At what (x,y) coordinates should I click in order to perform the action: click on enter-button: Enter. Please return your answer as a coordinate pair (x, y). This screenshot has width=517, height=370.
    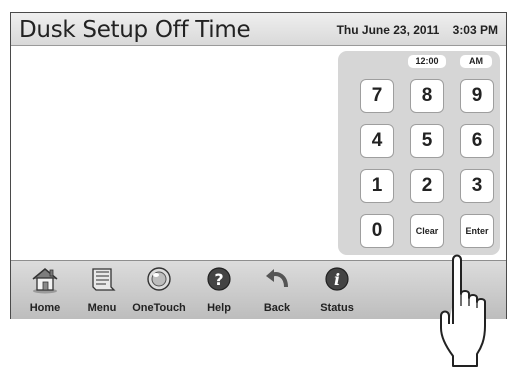
    Looking at the image, I should click on (477, 231).